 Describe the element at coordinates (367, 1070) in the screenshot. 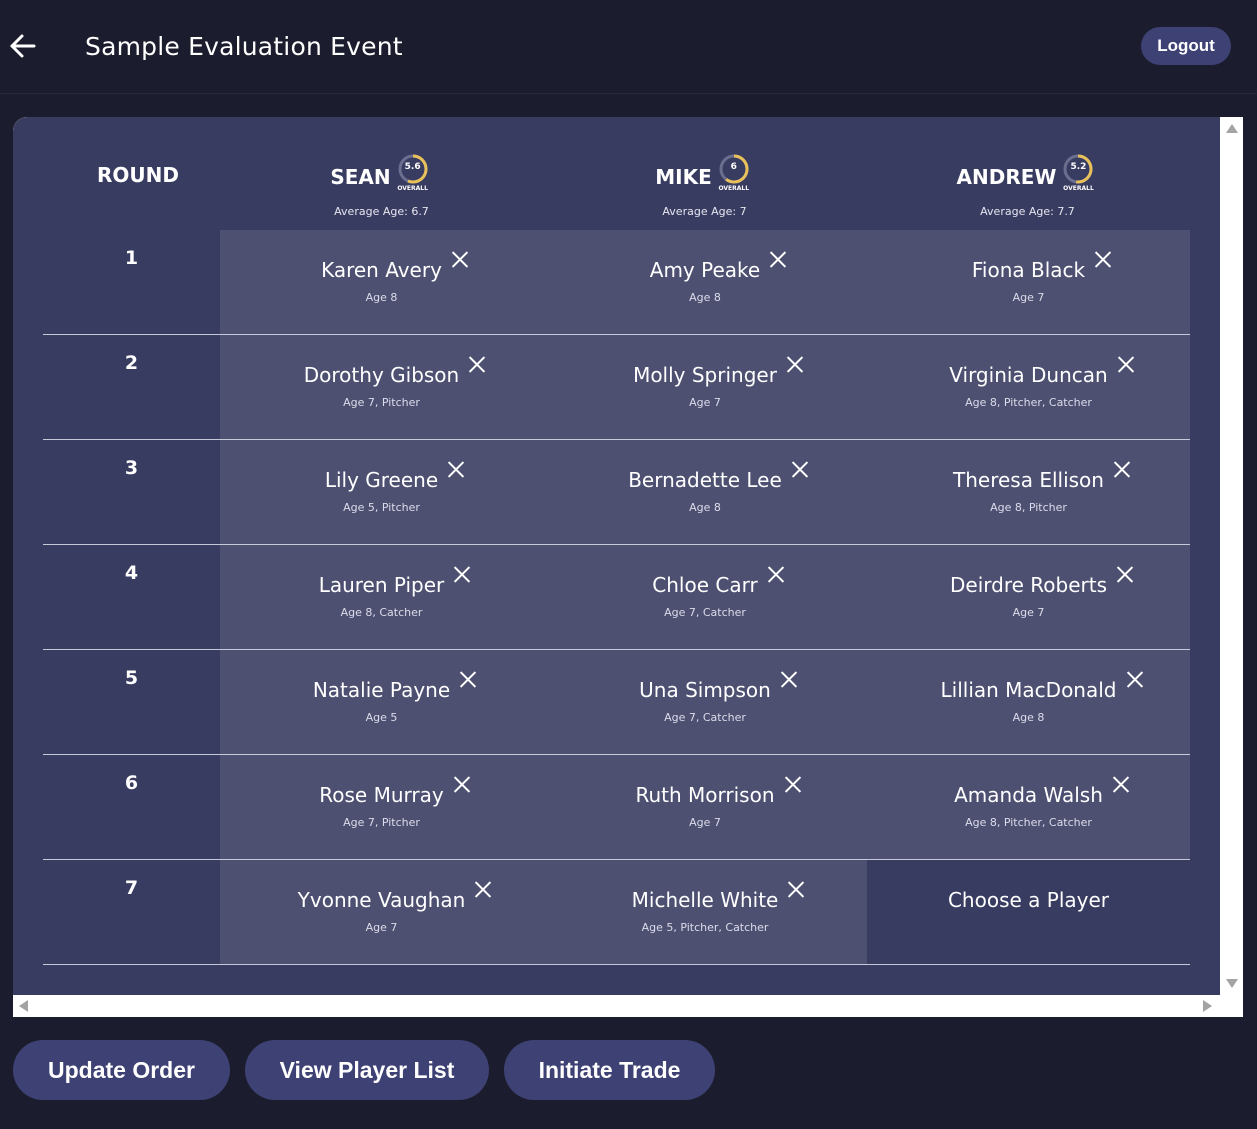

I see `view-player-list-button: View Player List` at that location.